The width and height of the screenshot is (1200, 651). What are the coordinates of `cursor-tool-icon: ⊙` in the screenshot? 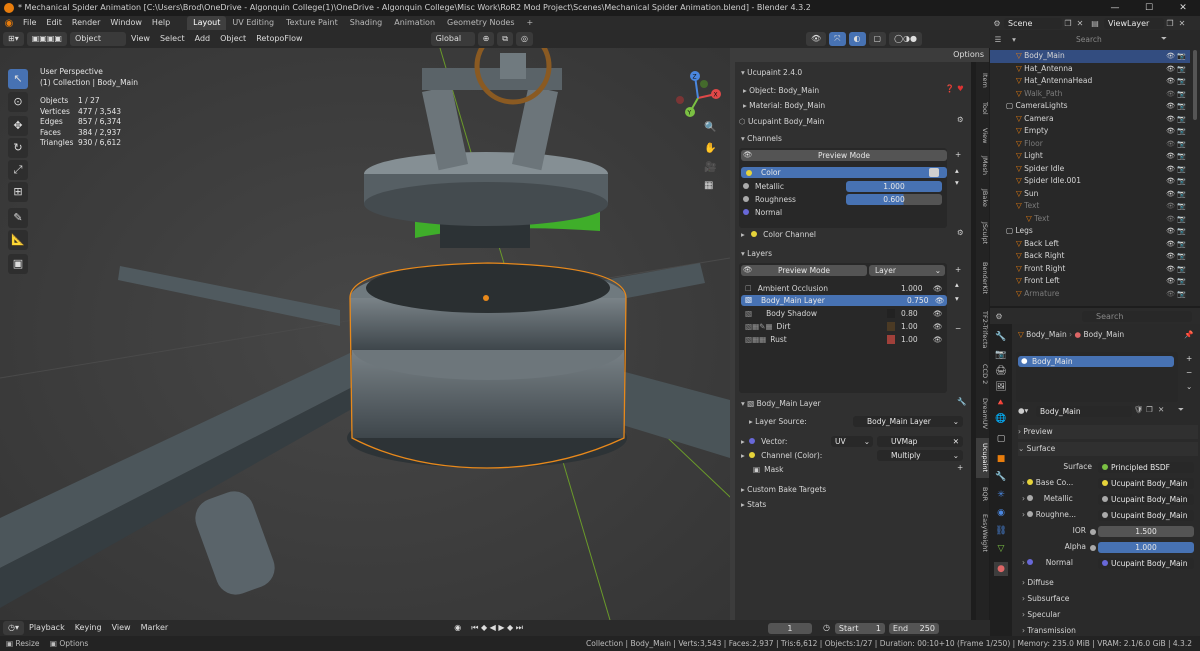 It's located at (18, 102).